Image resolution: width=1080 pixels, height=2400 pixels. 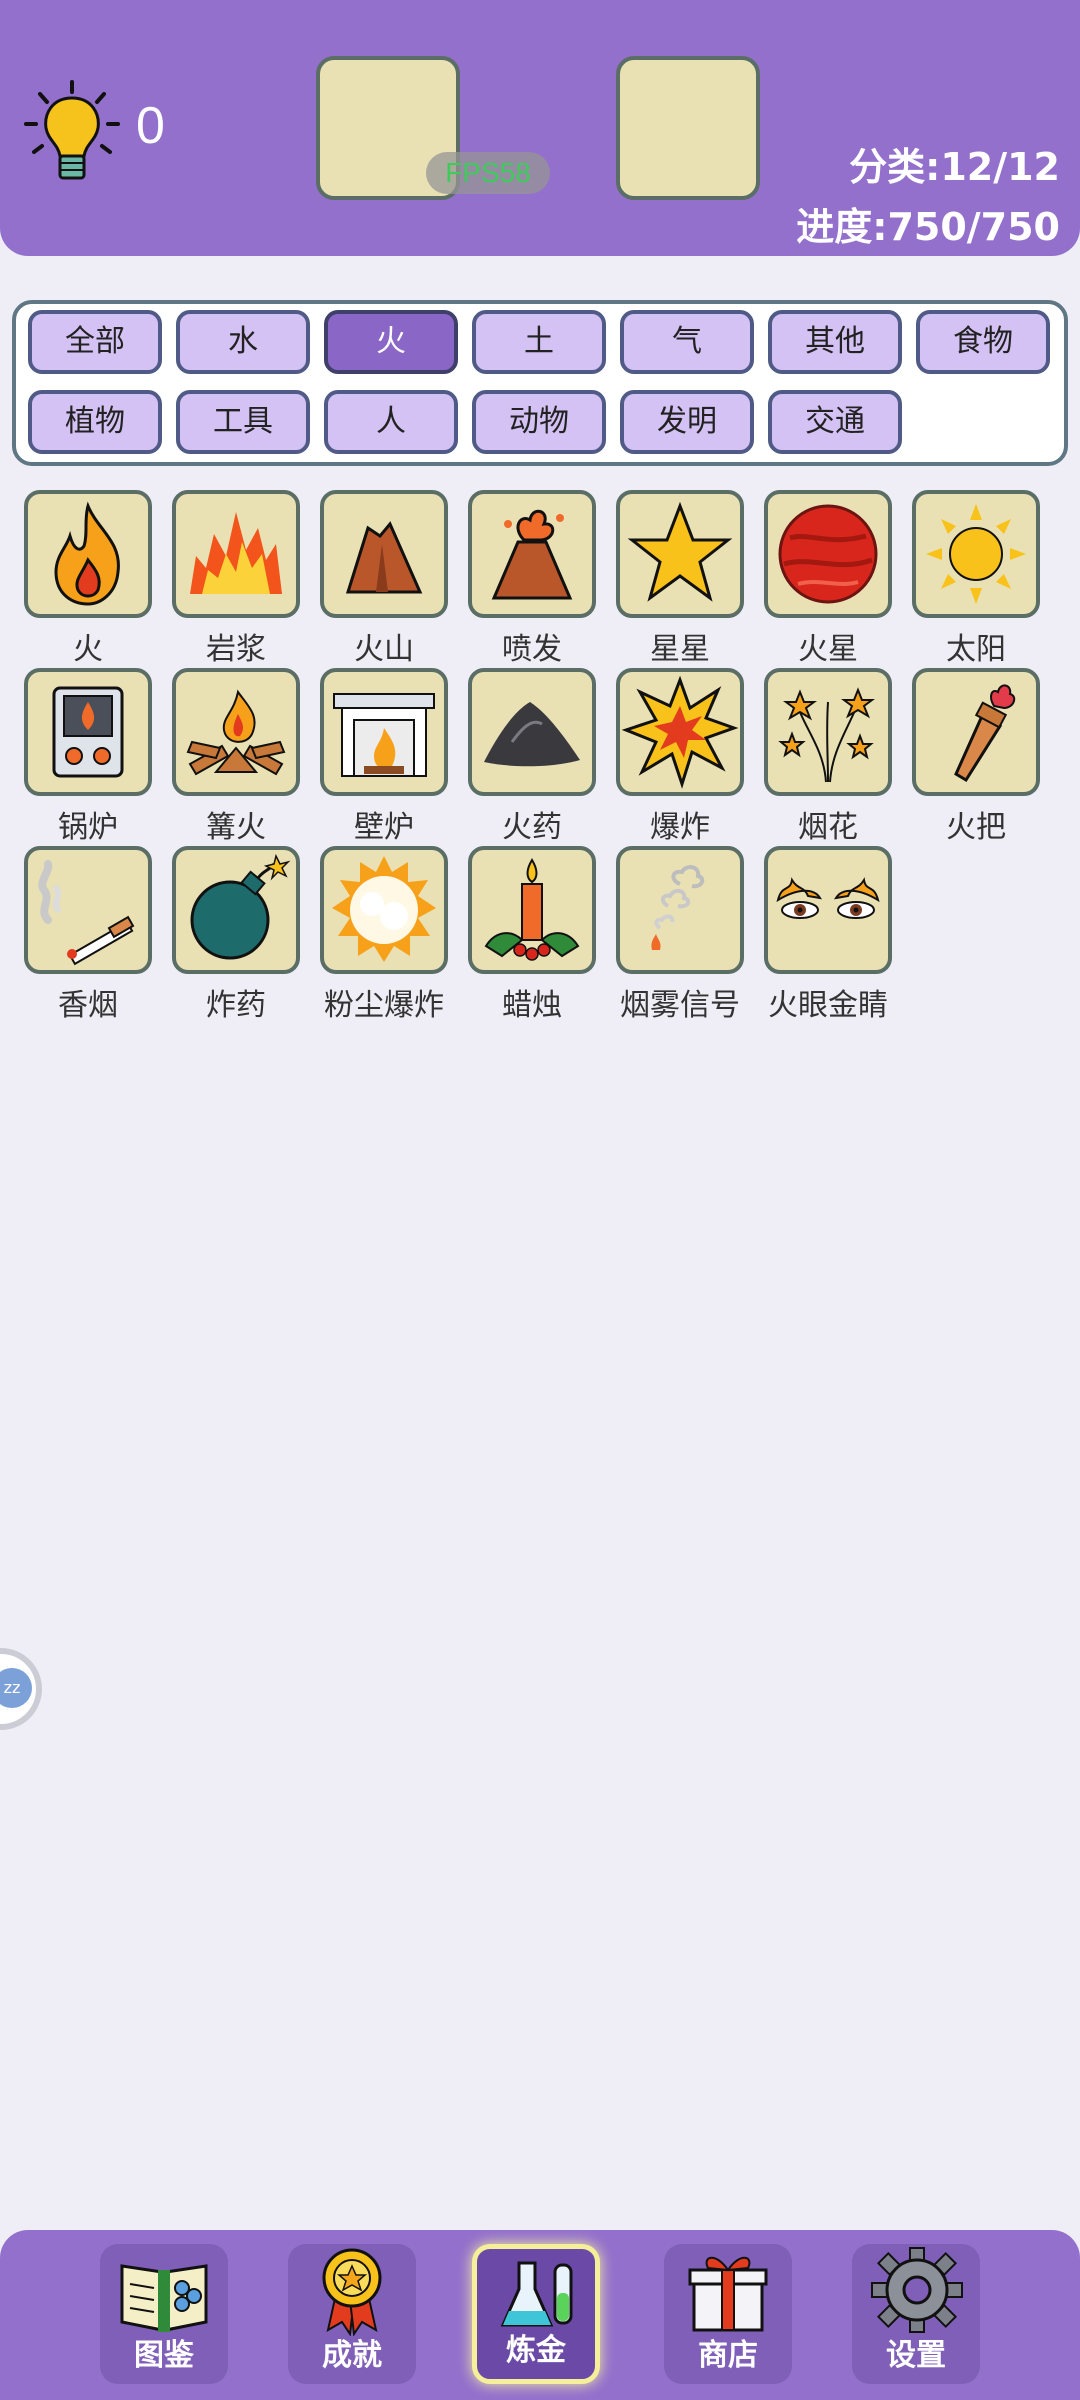 I want to click on category-filter-panel: 全部 水 火 土 气 其他 食物 植物 工具 人 动物 发明 交通, so click(x=540, y=383).